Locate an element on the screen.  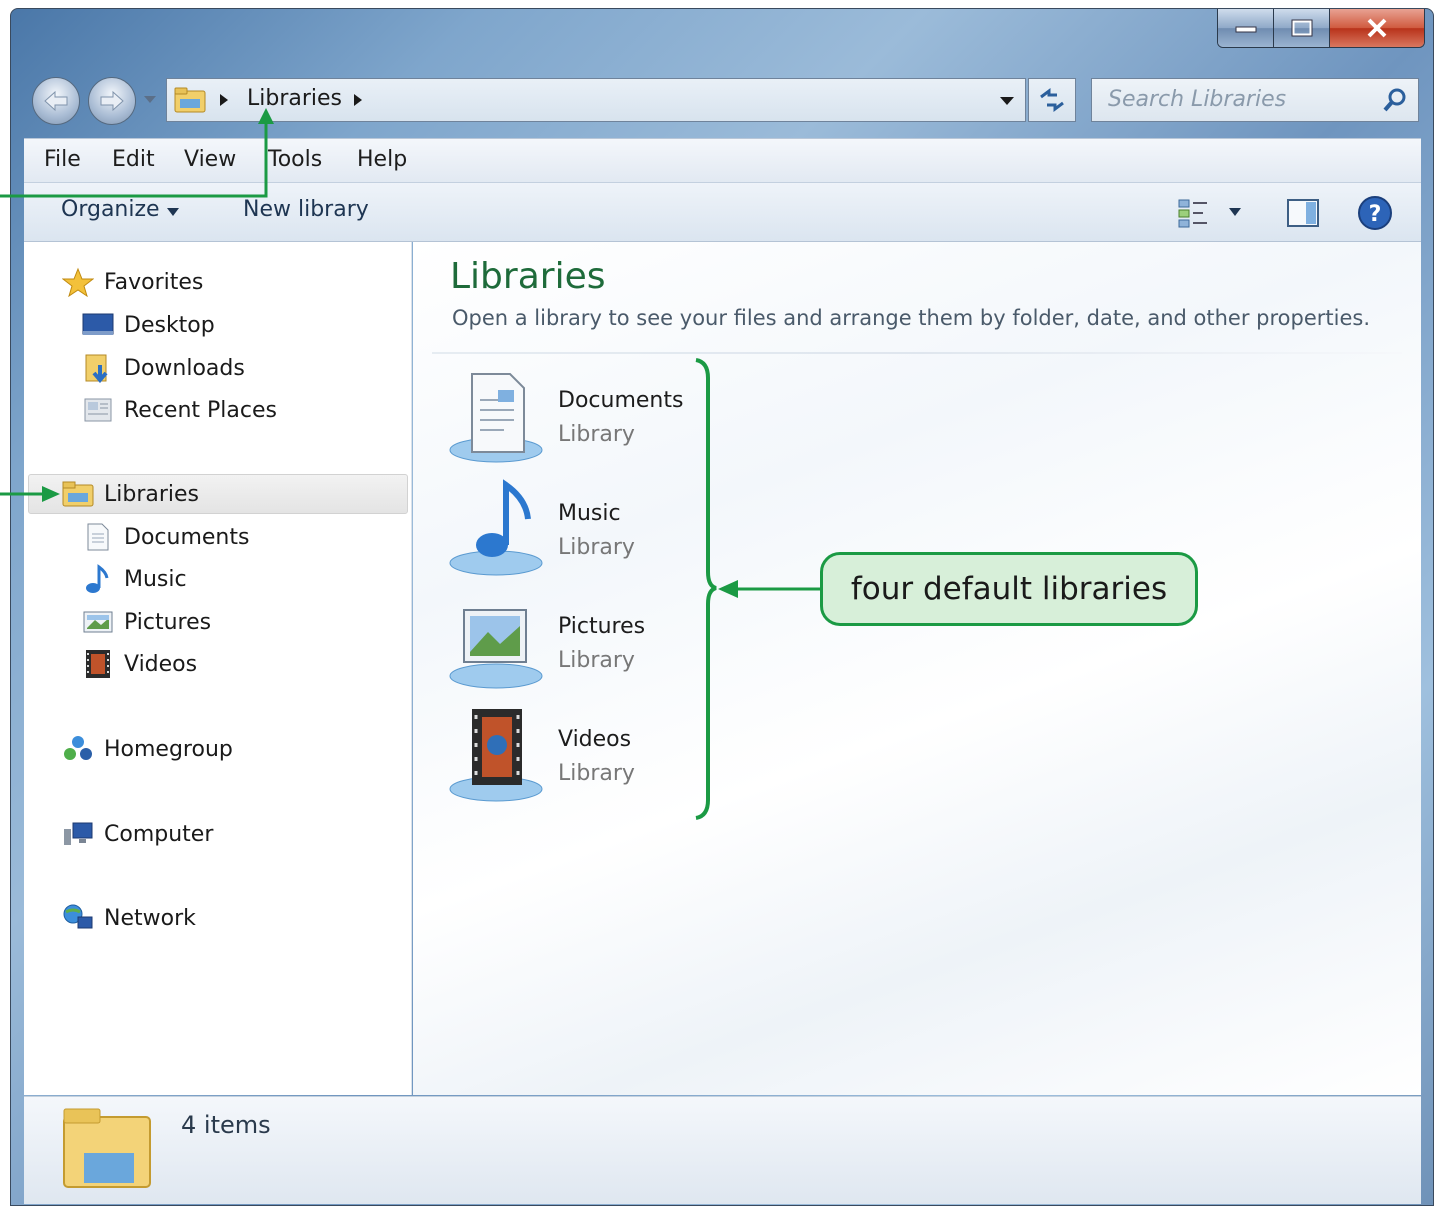
annotation-leader-line is located at coordinates (134, 160).